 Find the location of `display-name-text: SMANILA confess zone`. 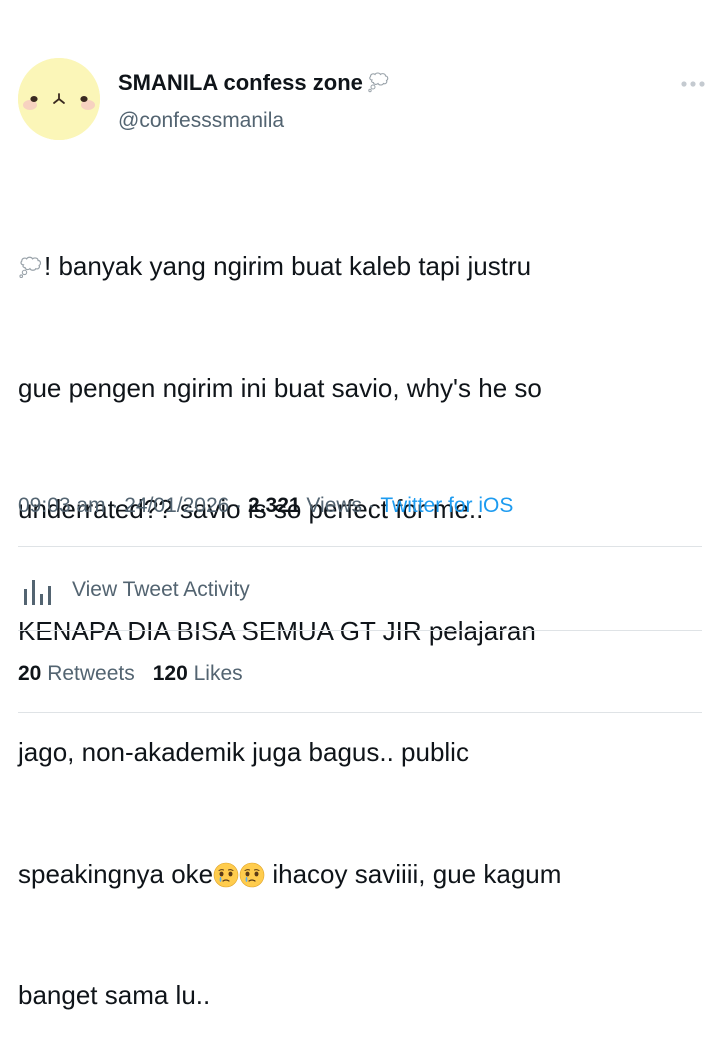

display-name-text: SMANILA confess zone is located at coordinates (240, 82).